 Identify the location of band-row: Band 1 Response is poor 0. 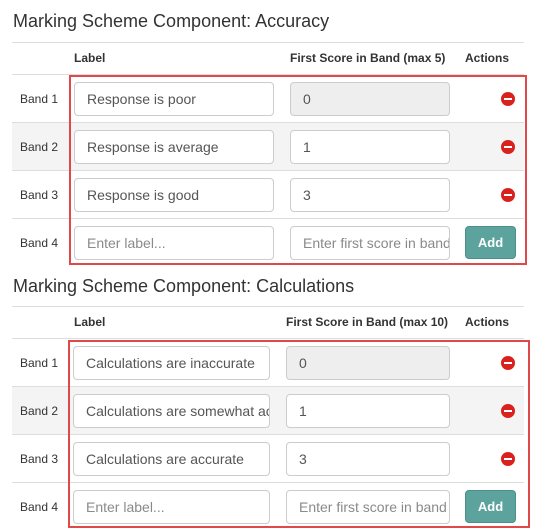
(268, 98).